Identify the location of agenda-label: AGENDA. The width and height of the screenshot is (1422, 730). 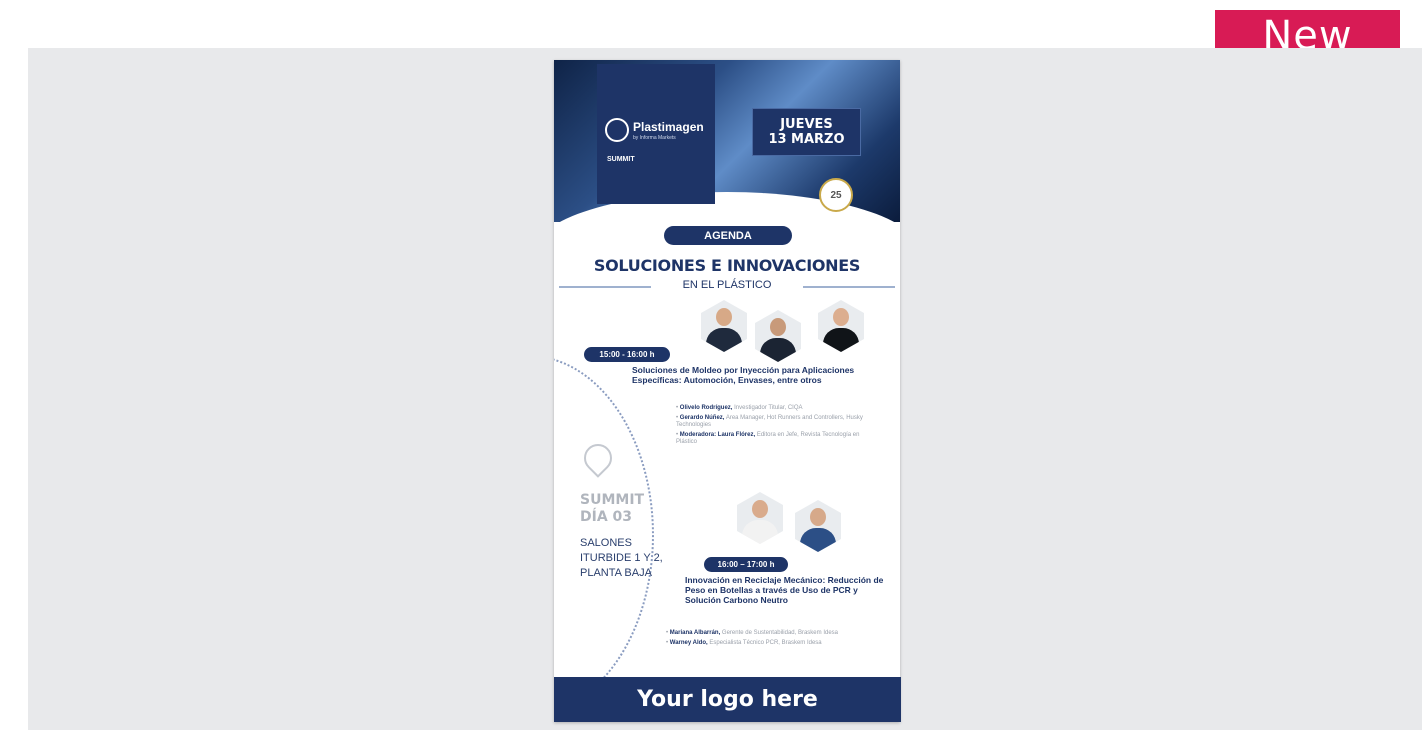
(728, 235).